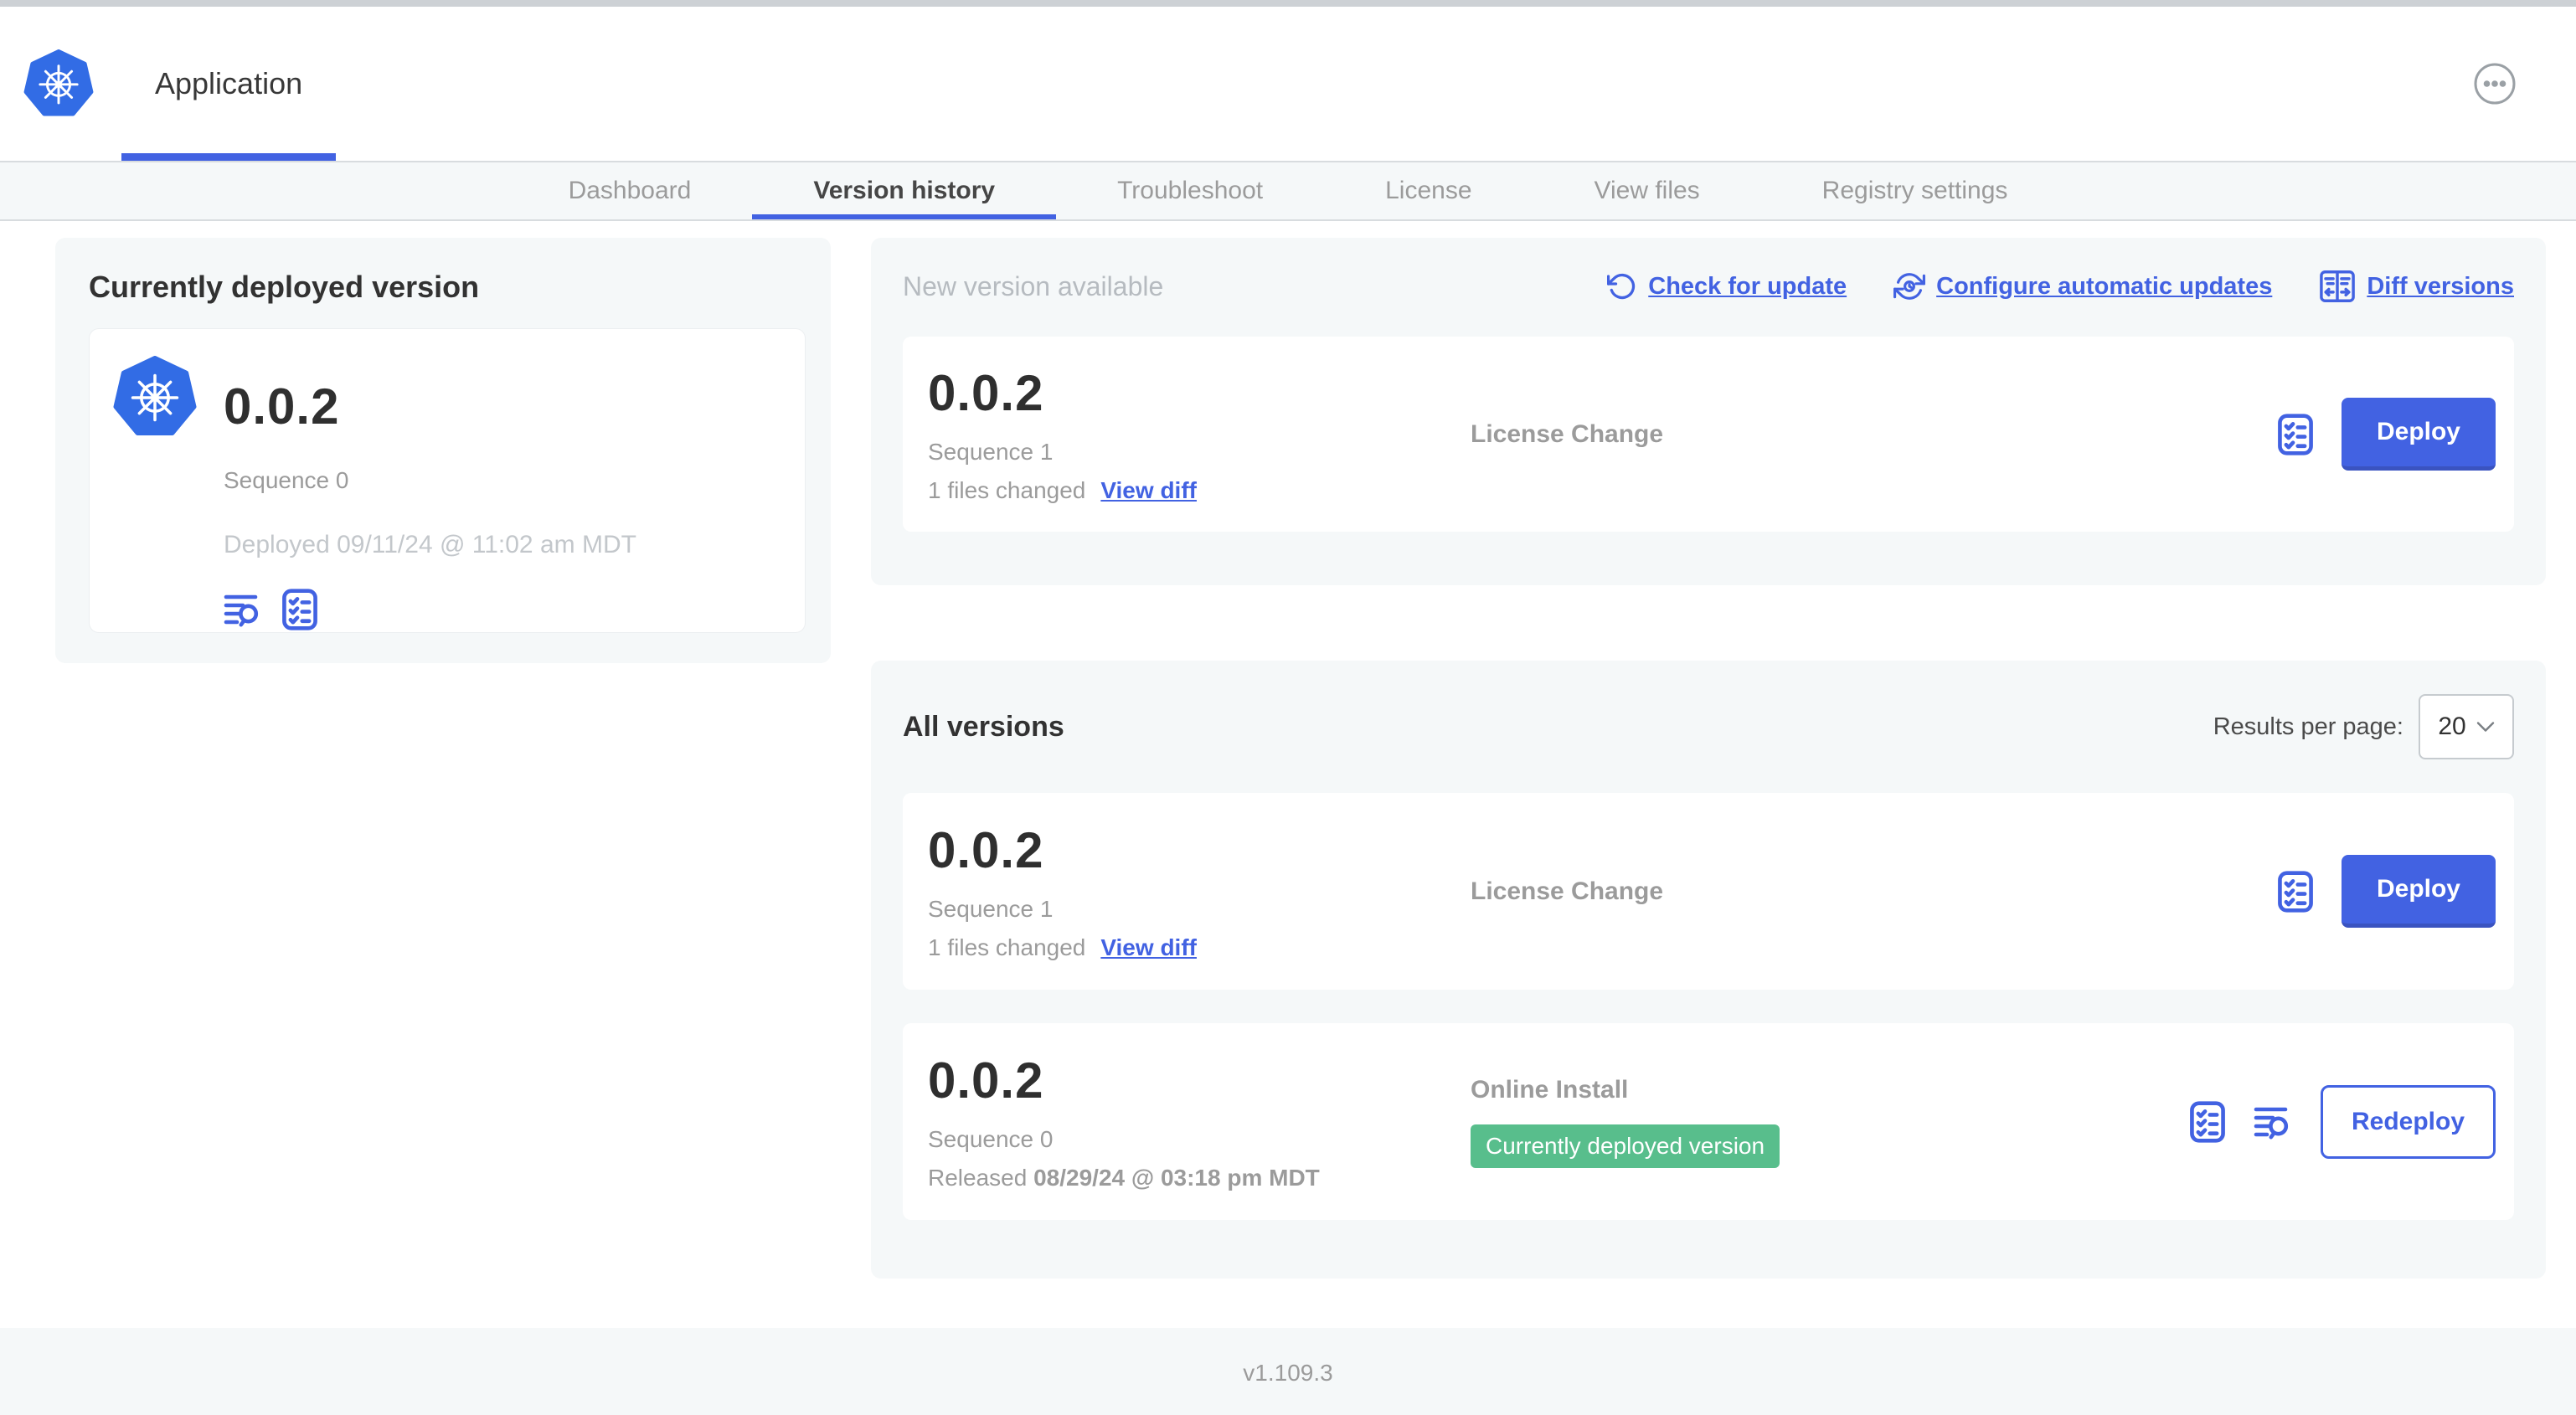 The height and width of the screenshot is (1415, 2576). Describe the element at coordinates (1288, 3) in the screenshot. I see `window-top-edge` at that location.